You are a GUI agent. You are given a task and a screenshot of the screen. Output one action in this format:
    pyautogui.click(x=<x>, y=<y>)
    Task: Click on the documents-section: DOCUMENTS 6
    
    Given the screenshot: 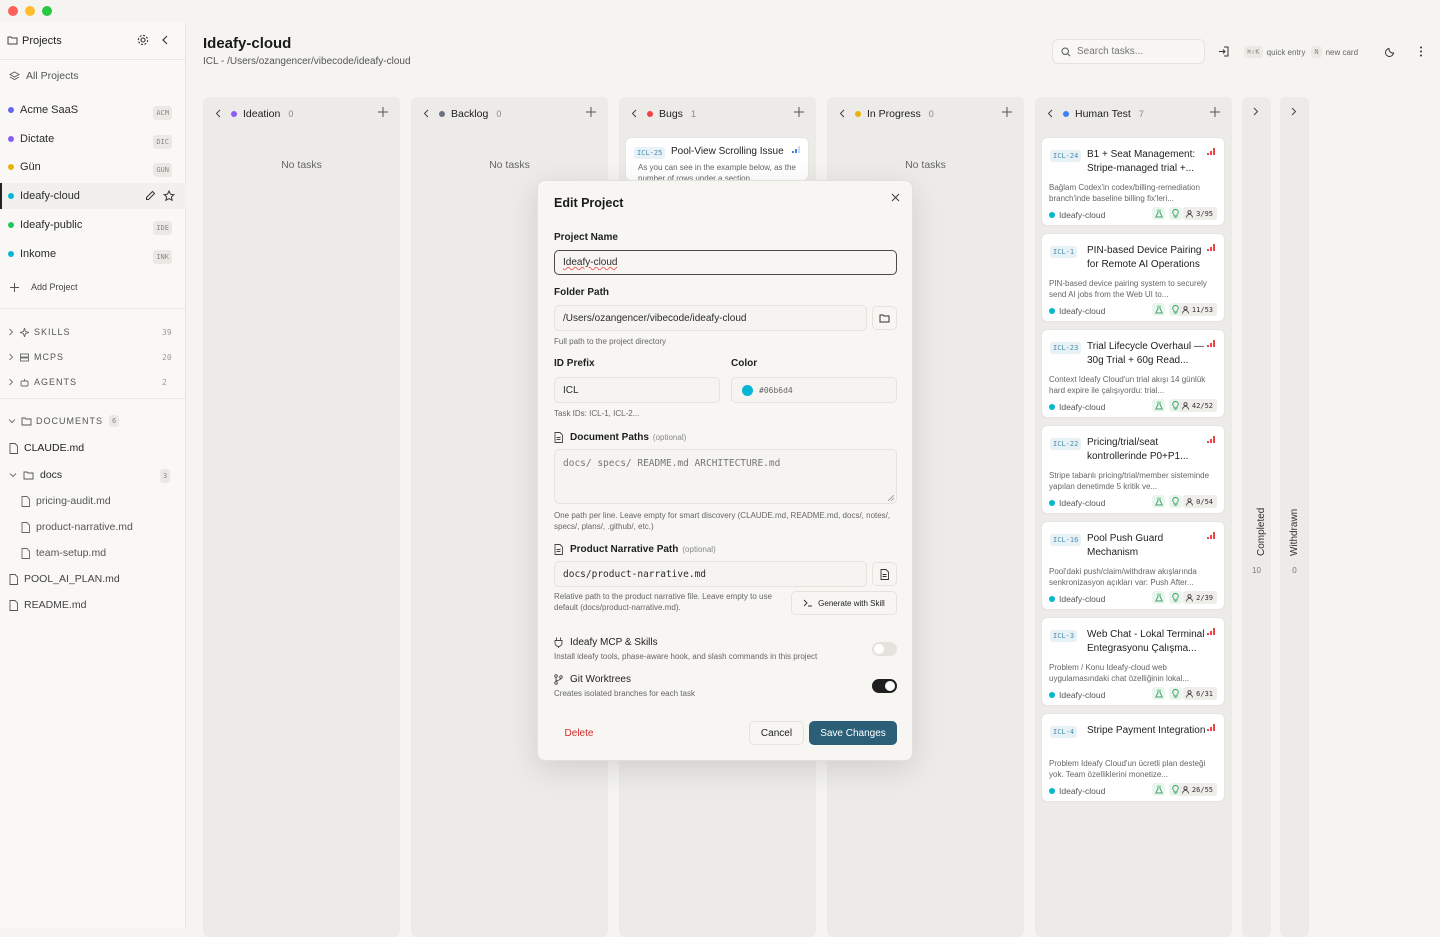 What is the action you would take?
    pyautogui.click(x=64, y=421)
    